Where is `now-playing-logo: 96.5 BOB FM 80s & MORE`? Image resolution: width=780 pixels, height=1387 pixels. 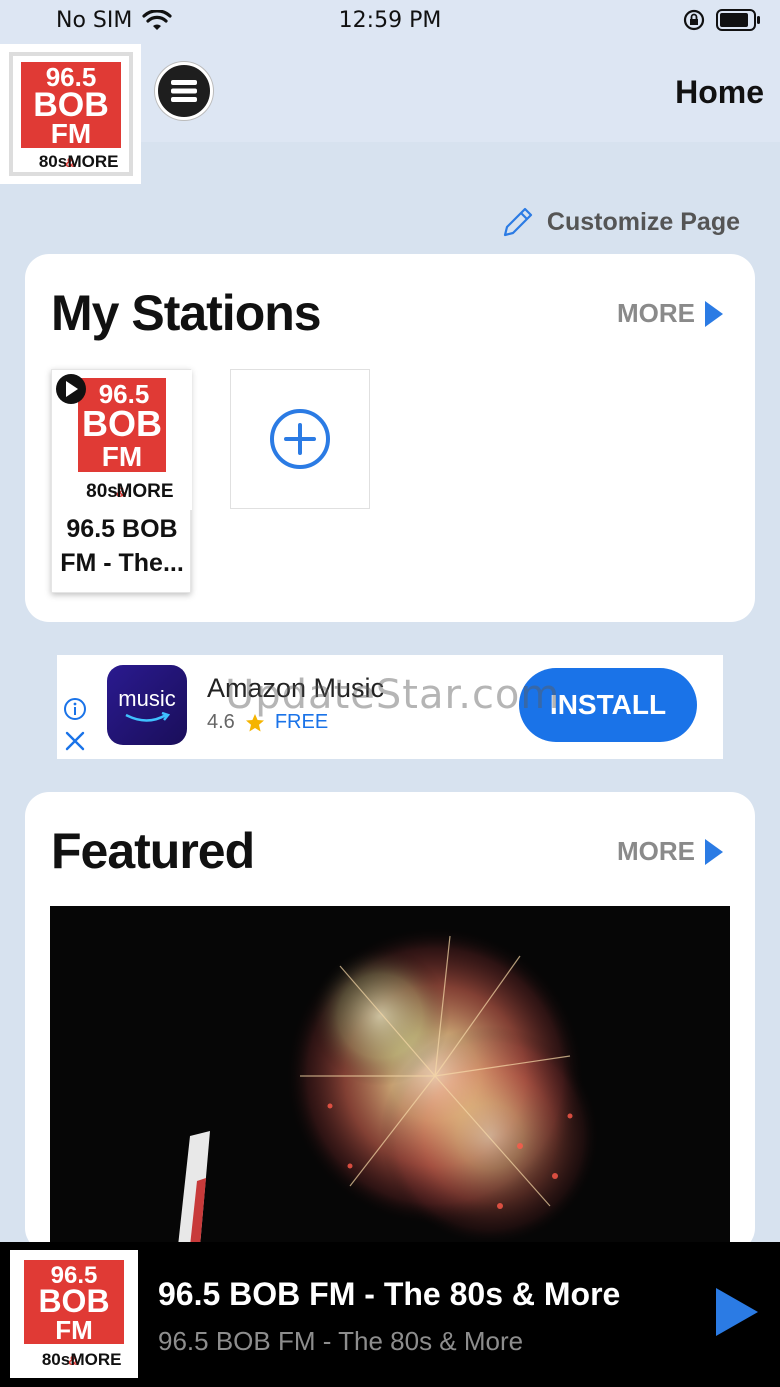
now-playing-logo: 96.5 BOB FM 80s & MORE is located at coordinates (74, 1314).